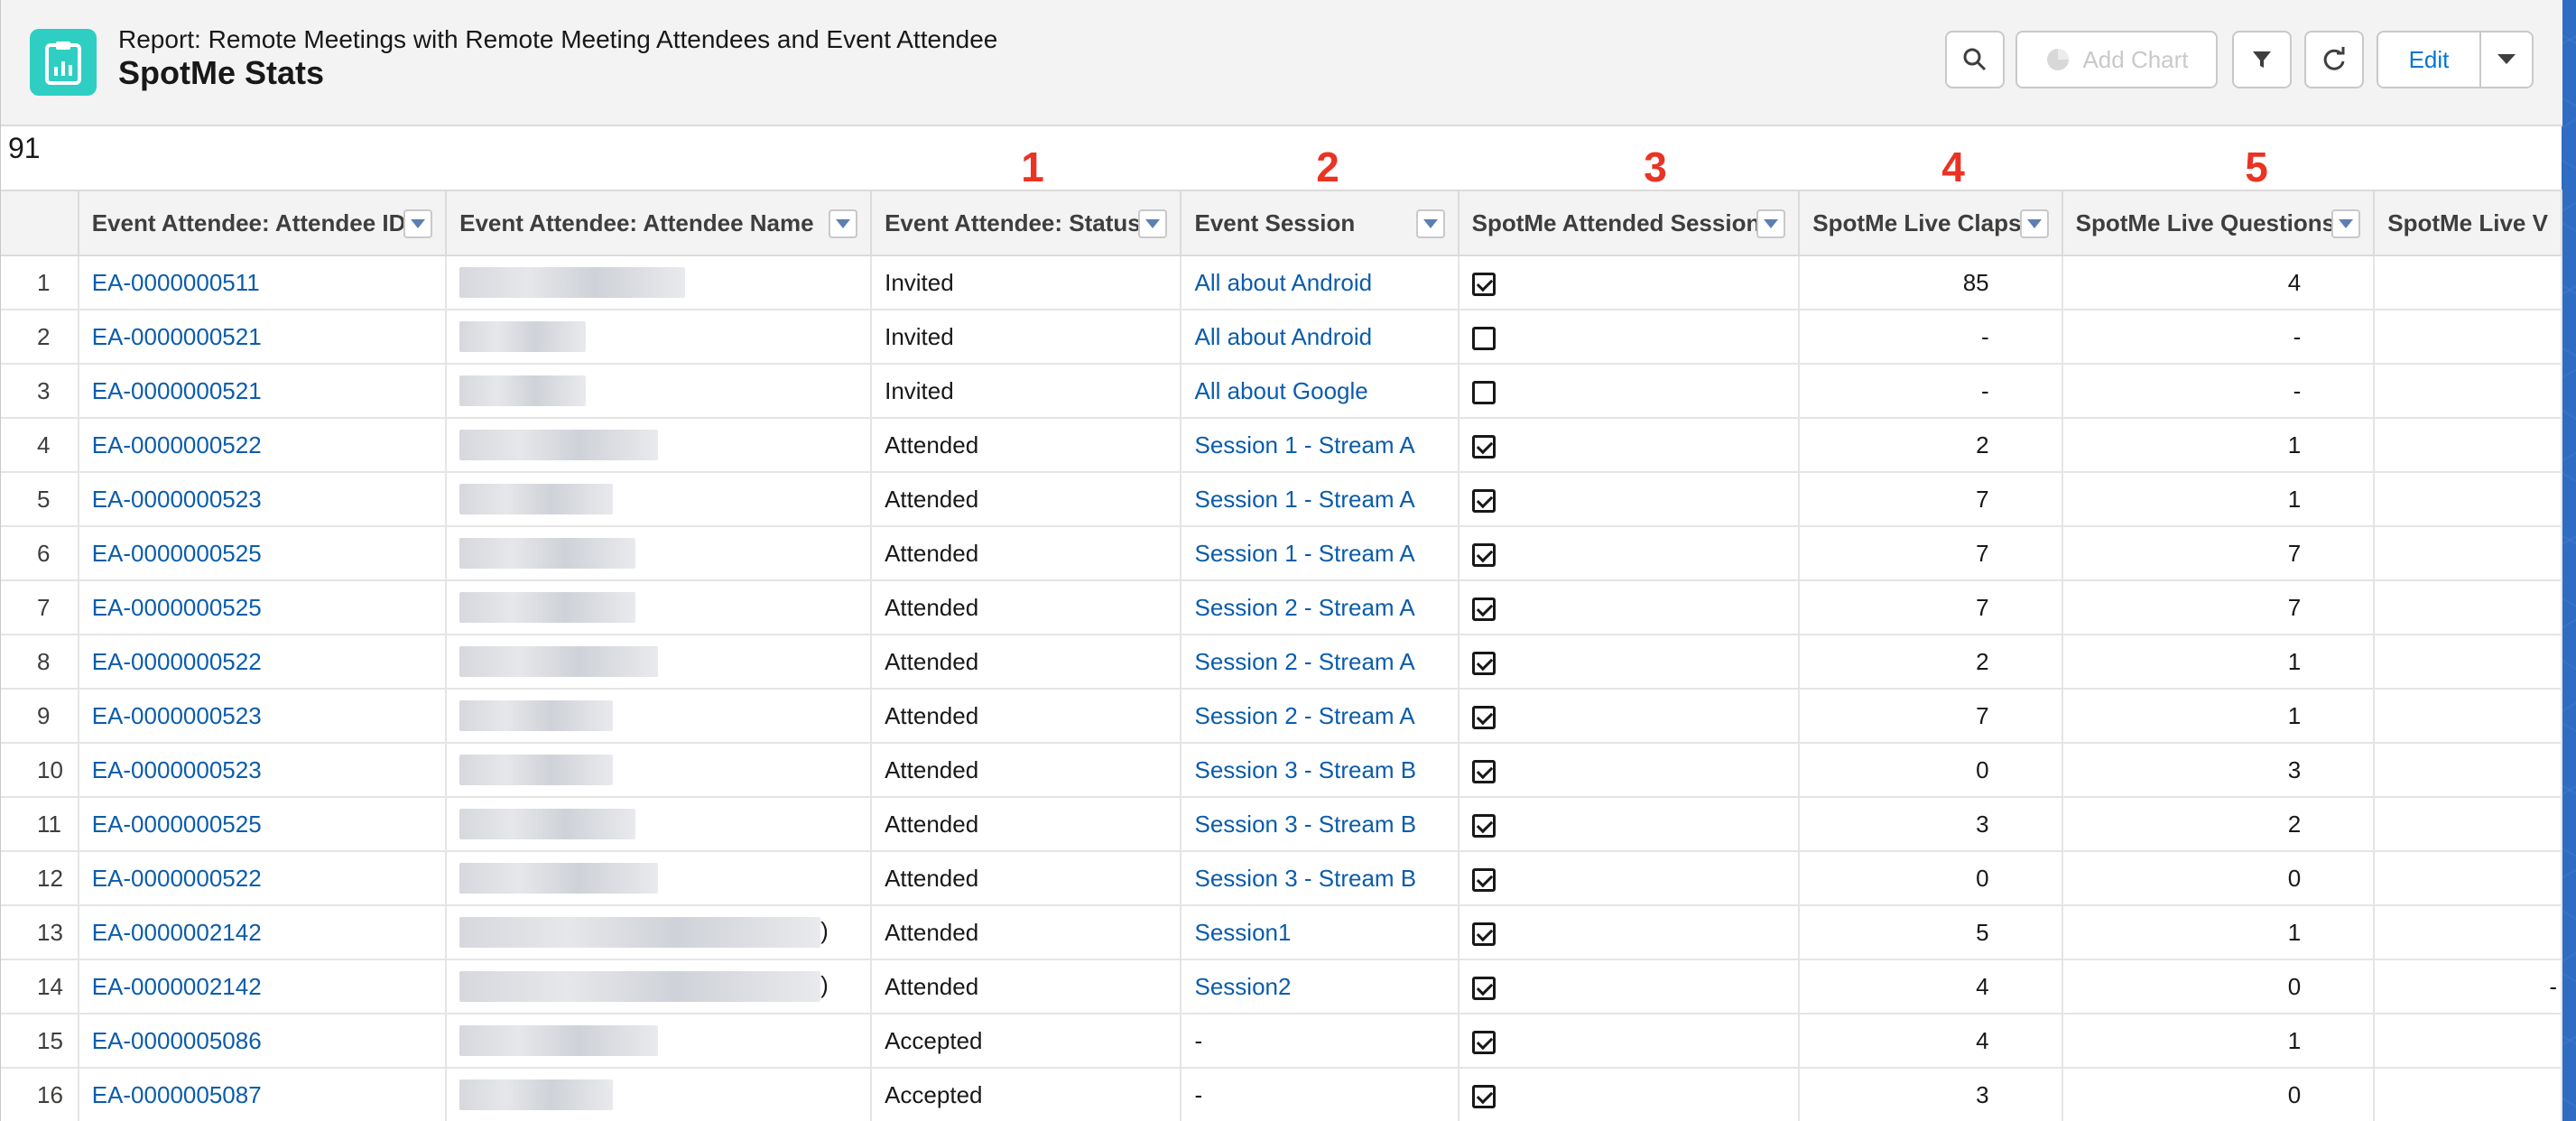  I want to click on row-number: 13, so click(40, 933).